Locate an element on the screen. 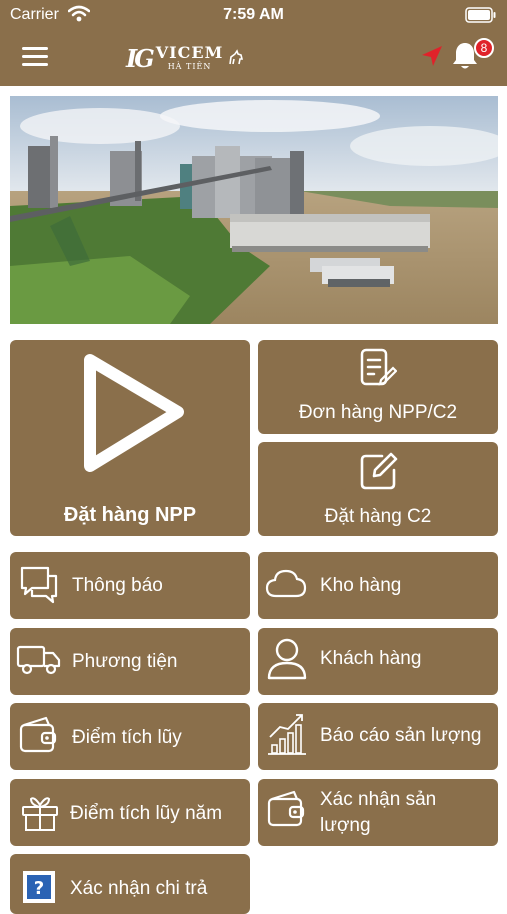 The image size is (507, 914). order-c2-label: Đặt hàng C2 is located at coordinates (378, 516).